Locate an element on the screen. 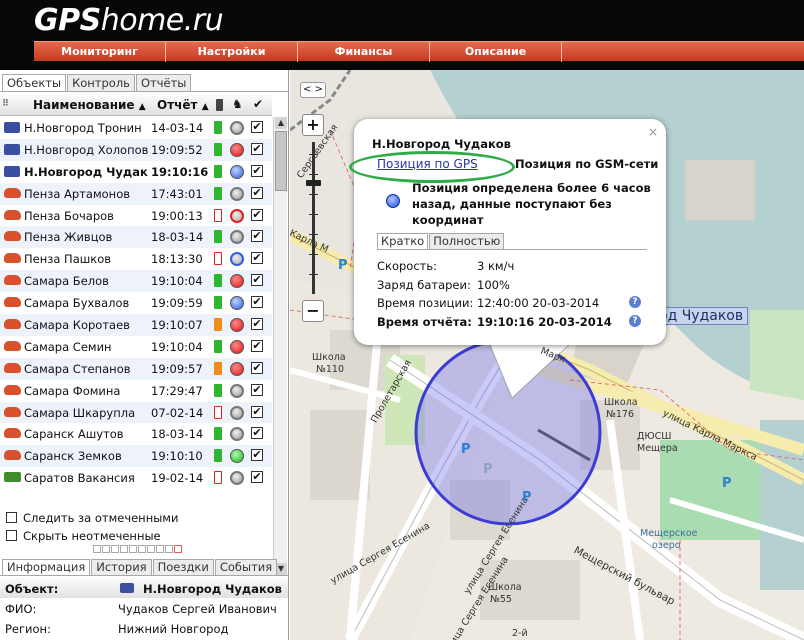 The height and width of the screenshot is (640, 804). zoom-slider is located at coordinates (313, 218).